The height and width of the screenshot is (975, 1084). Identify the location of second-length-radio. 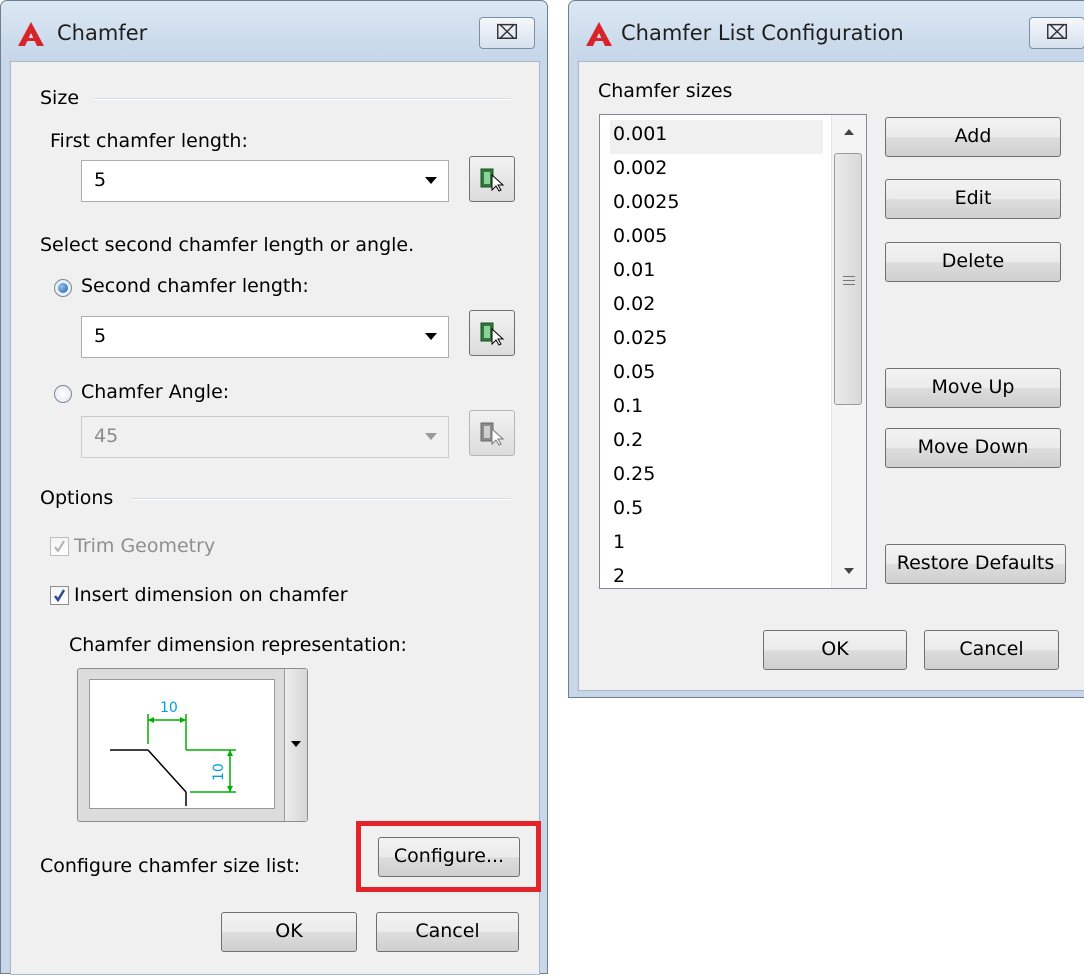
(63, 288).